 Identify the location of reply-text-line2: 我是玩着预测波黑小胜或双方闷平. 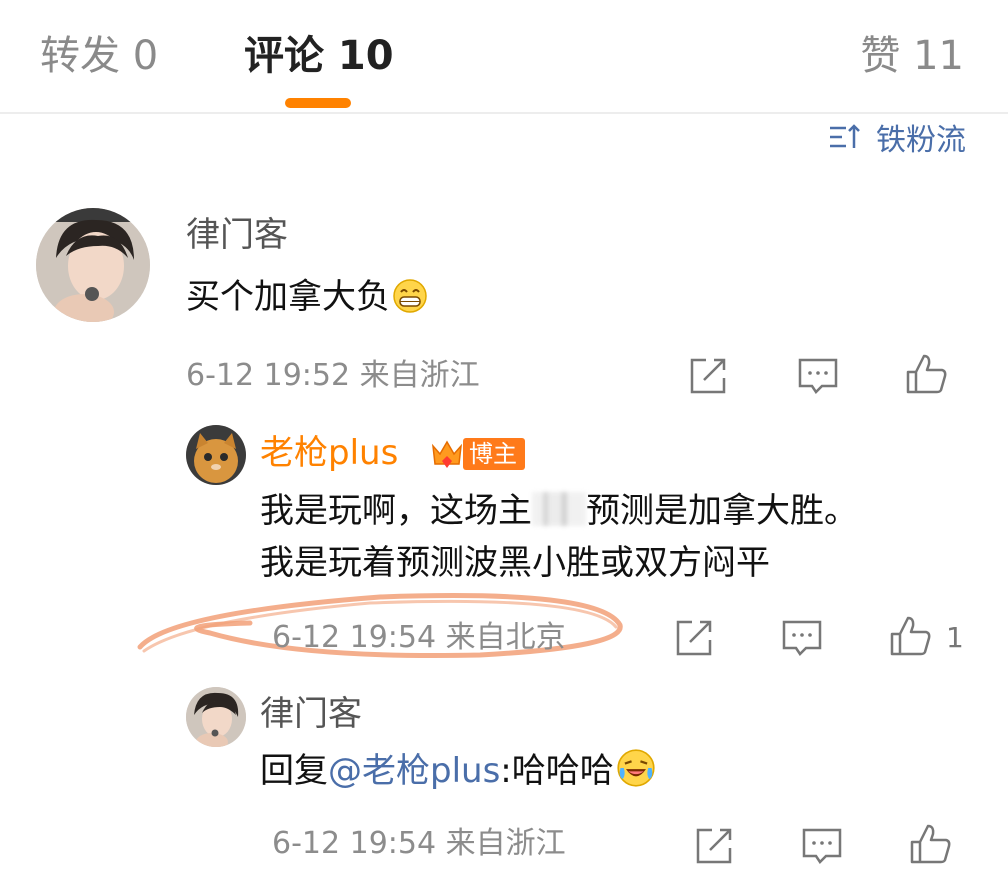
(515, 563).